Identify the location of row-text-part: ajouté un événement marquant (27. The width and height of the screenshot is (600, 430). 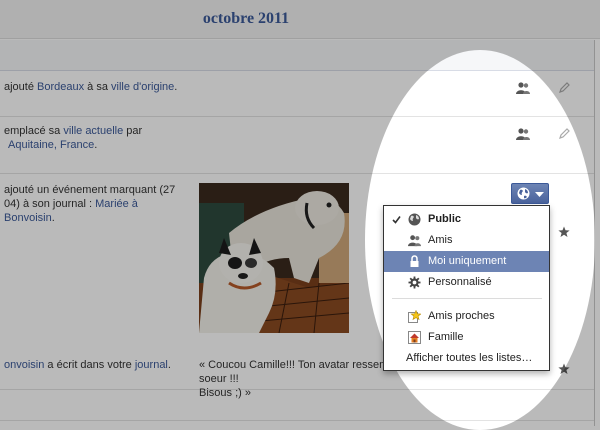
(90, 190).